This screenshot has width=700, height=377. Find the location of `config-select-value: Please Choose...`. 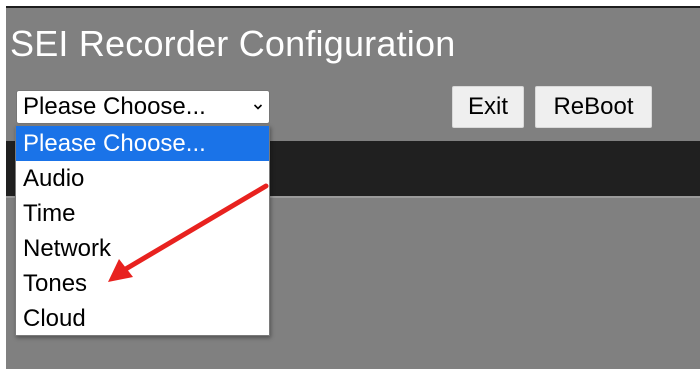

config-select-value: Please Choose... is located at coordinates (114, 106).